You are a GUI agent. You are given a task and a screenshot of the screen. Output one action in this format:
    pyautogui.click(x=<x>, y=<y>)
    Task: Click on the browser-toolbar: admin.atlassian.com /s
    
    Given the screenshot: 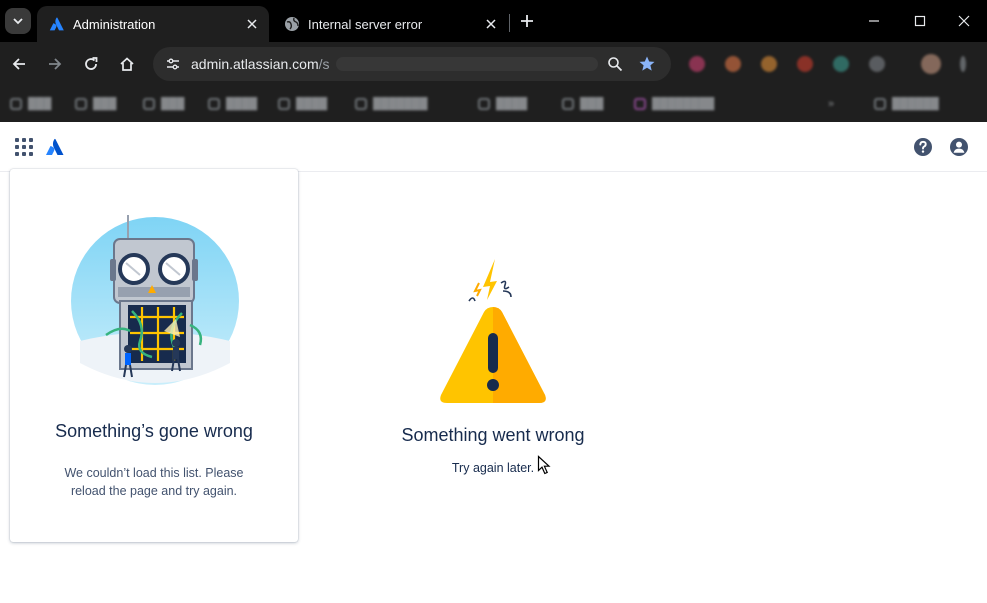 What is the action you would take?
    pyautogui.click(x=493, y=64)
    